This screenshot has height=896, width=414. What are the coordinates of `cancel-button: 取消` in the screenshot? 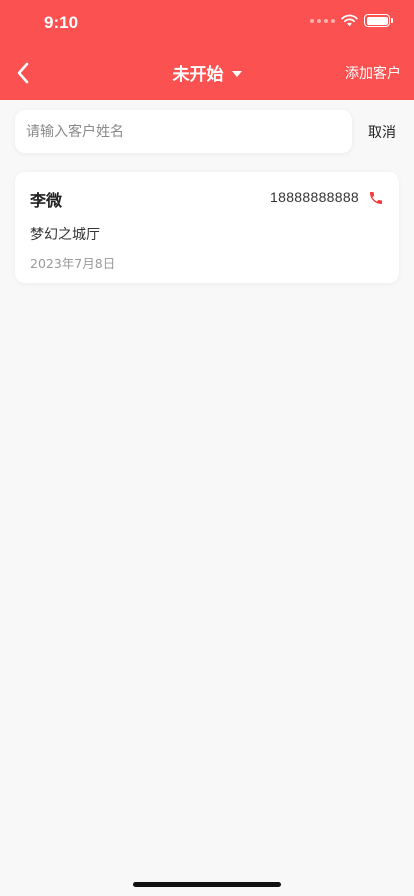 It's located at (382, 132).